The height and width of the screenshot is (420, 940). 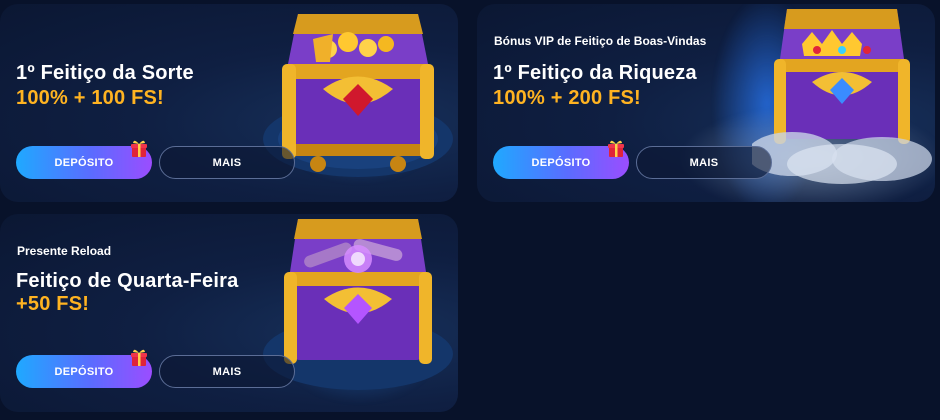 I want to click on promo-offer: 100% + 100 FS!, so click(x=90, y=98).